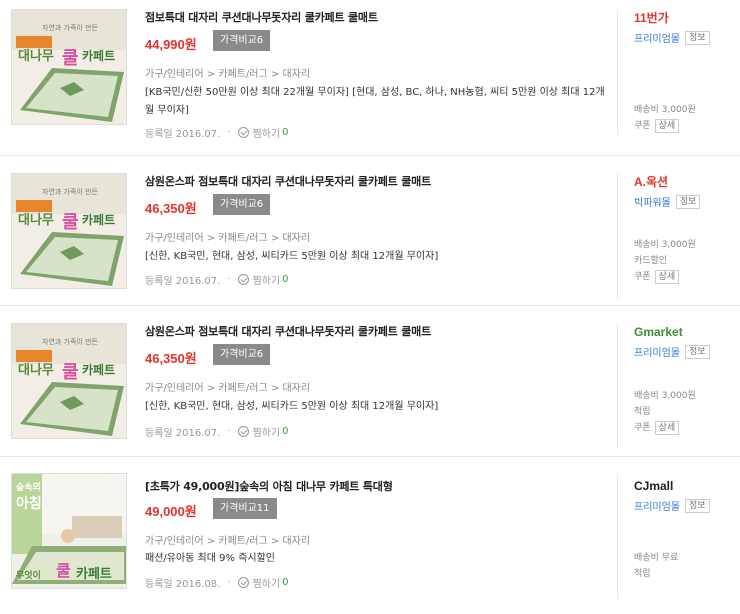 Image resolution: width=740 pixels, height=614 pixels. I want to click on thumb-word-2: 쿨, so click(70, 58).